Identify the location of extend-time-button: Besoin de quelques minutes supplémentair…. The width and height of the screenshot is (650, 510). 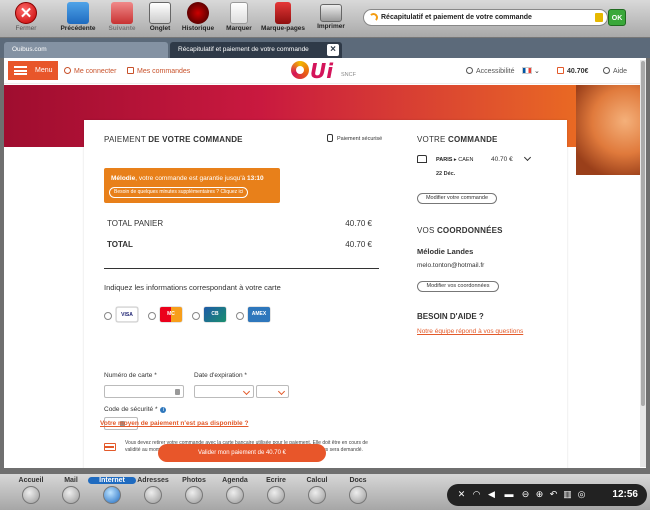
(179, 192).